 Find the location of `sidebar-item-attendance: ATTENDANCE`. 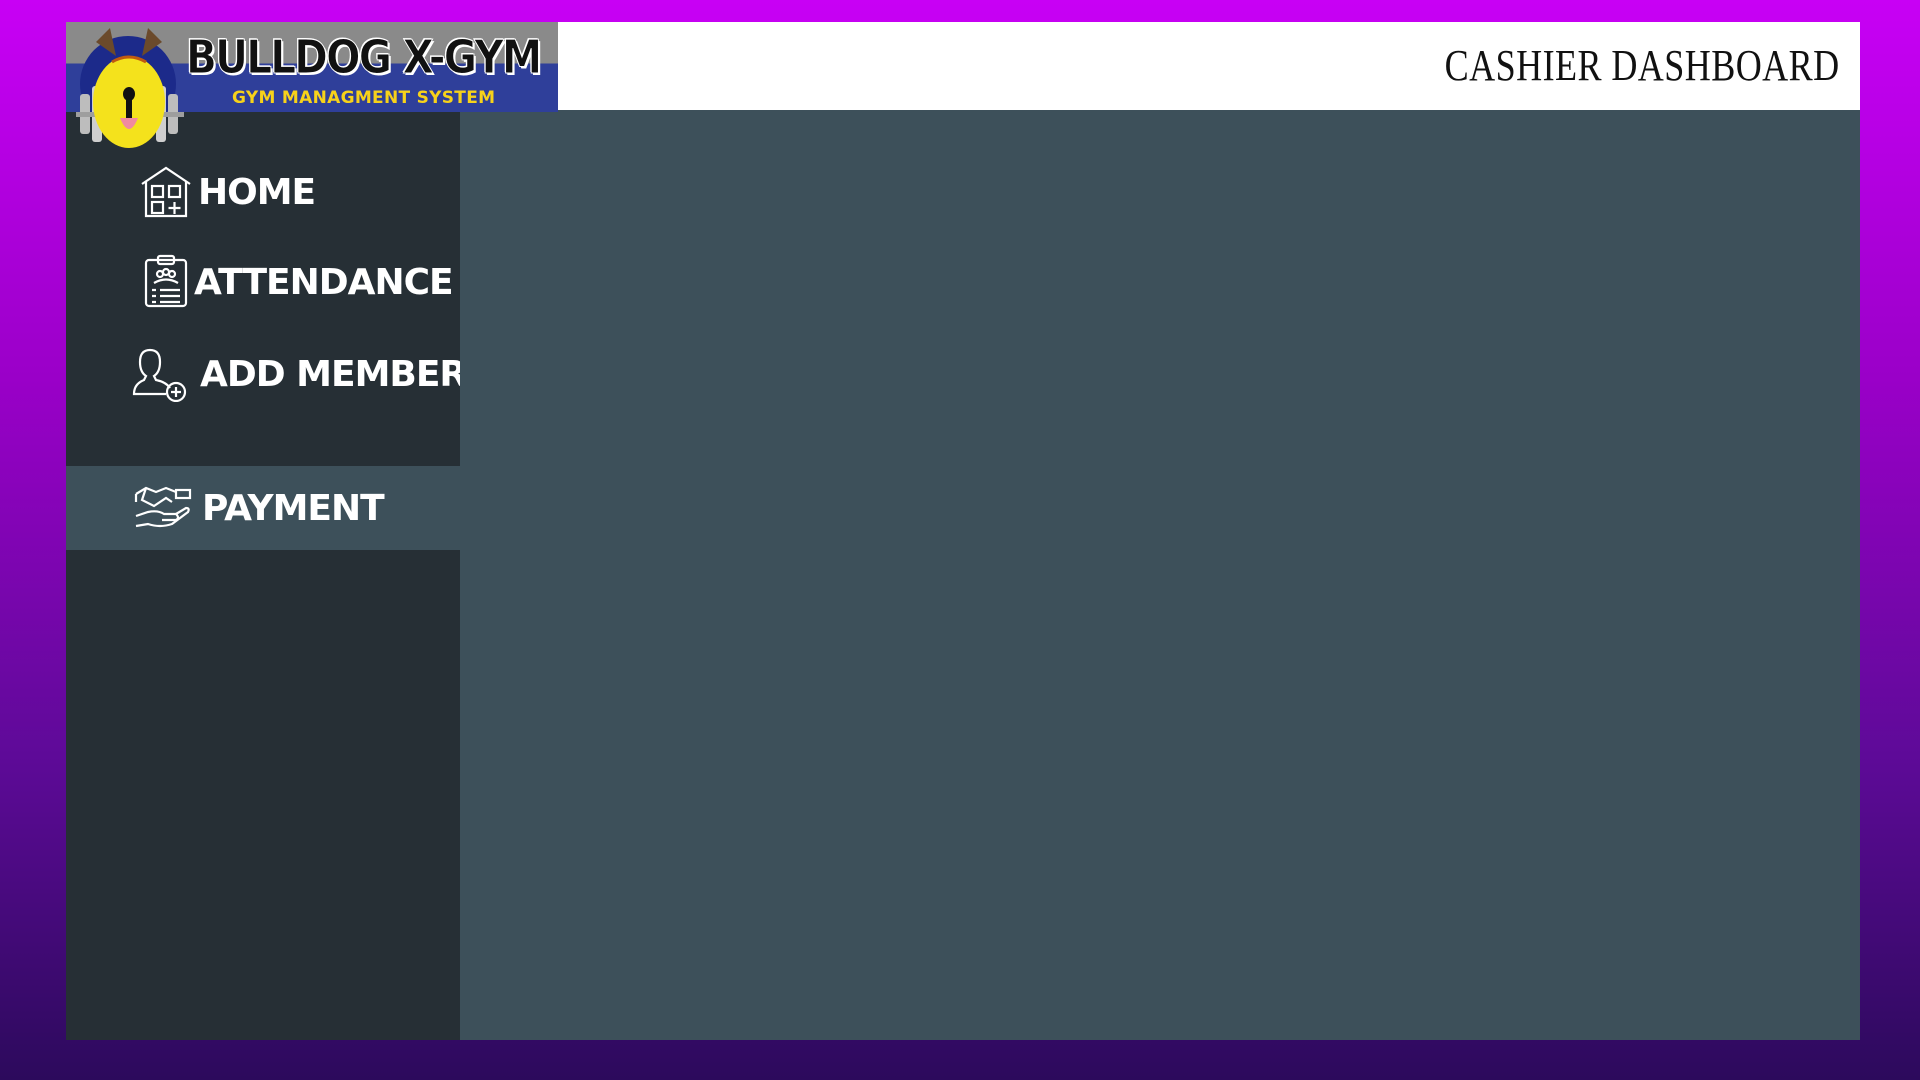

sidebar-item-attendance: ATTENDANCE is located at coordinates (263, 282).